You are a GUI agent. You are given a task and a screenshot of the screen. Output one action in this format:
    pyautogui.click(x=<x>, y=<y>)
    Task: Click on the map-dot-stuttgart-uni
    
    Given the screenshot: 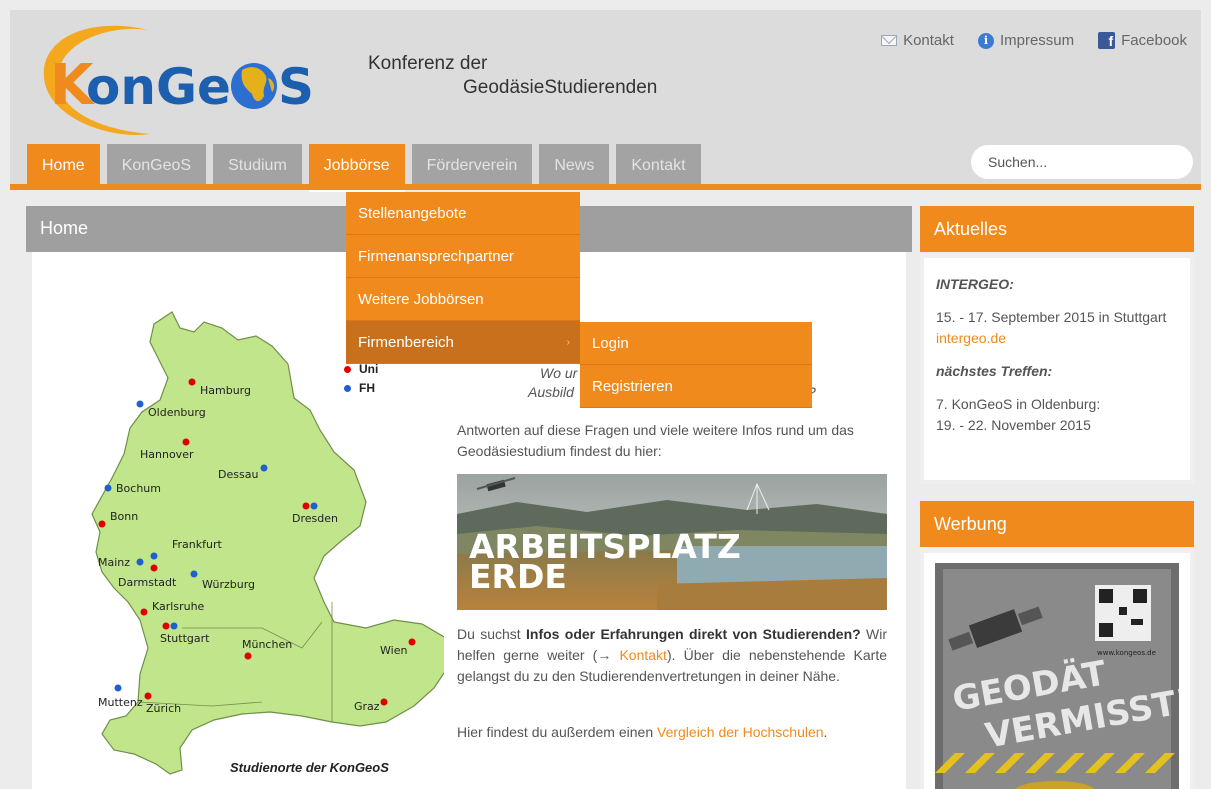 What is the action you would take?
    pyautogui.click(x=166, y=626)
    